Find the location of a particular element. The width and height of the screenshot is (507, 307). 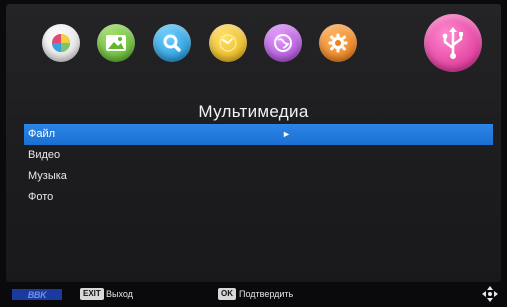

menu-item-label: Фото is located at coordinates (41, 197).